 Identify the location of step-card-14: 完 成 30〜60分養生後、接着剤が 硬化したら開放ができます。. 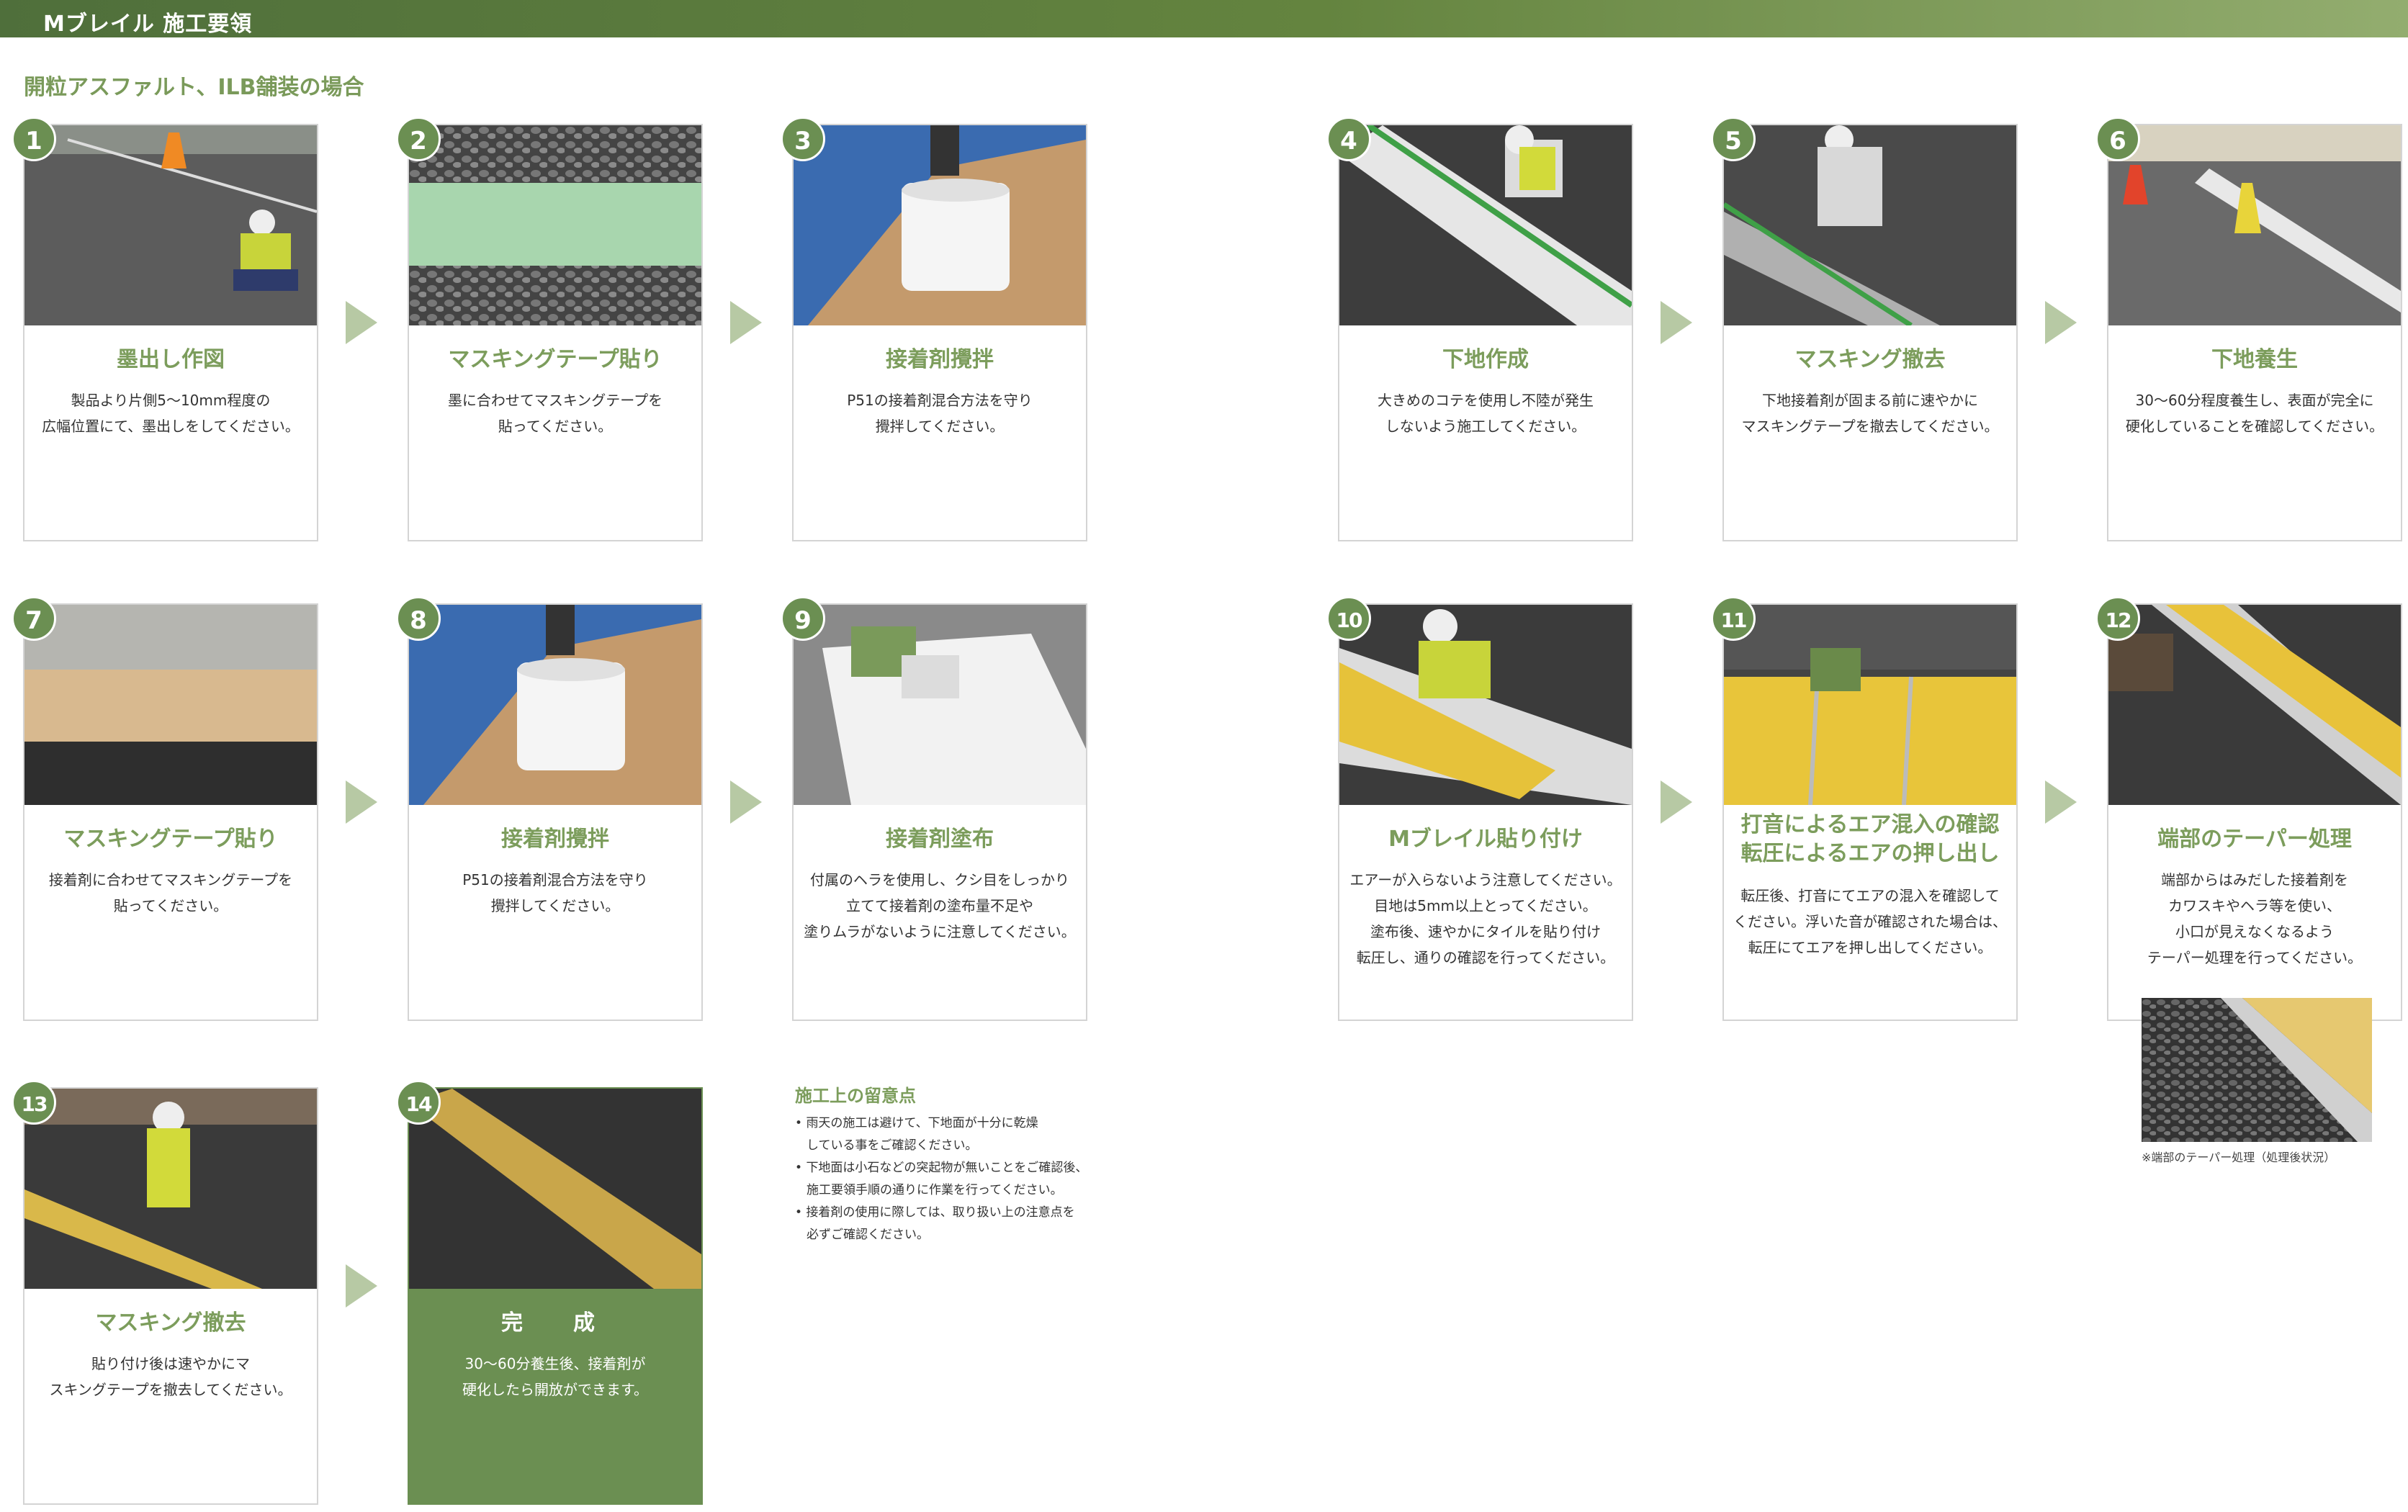
(555, 1296).